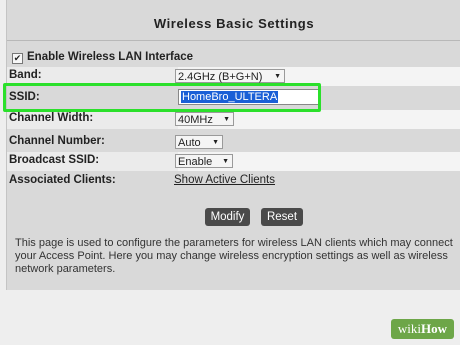 The image size is (460, 345). What do you see at coordinates (233, 40) in the screenshot?
I see `title-divider` at bounding box center [233, 40].